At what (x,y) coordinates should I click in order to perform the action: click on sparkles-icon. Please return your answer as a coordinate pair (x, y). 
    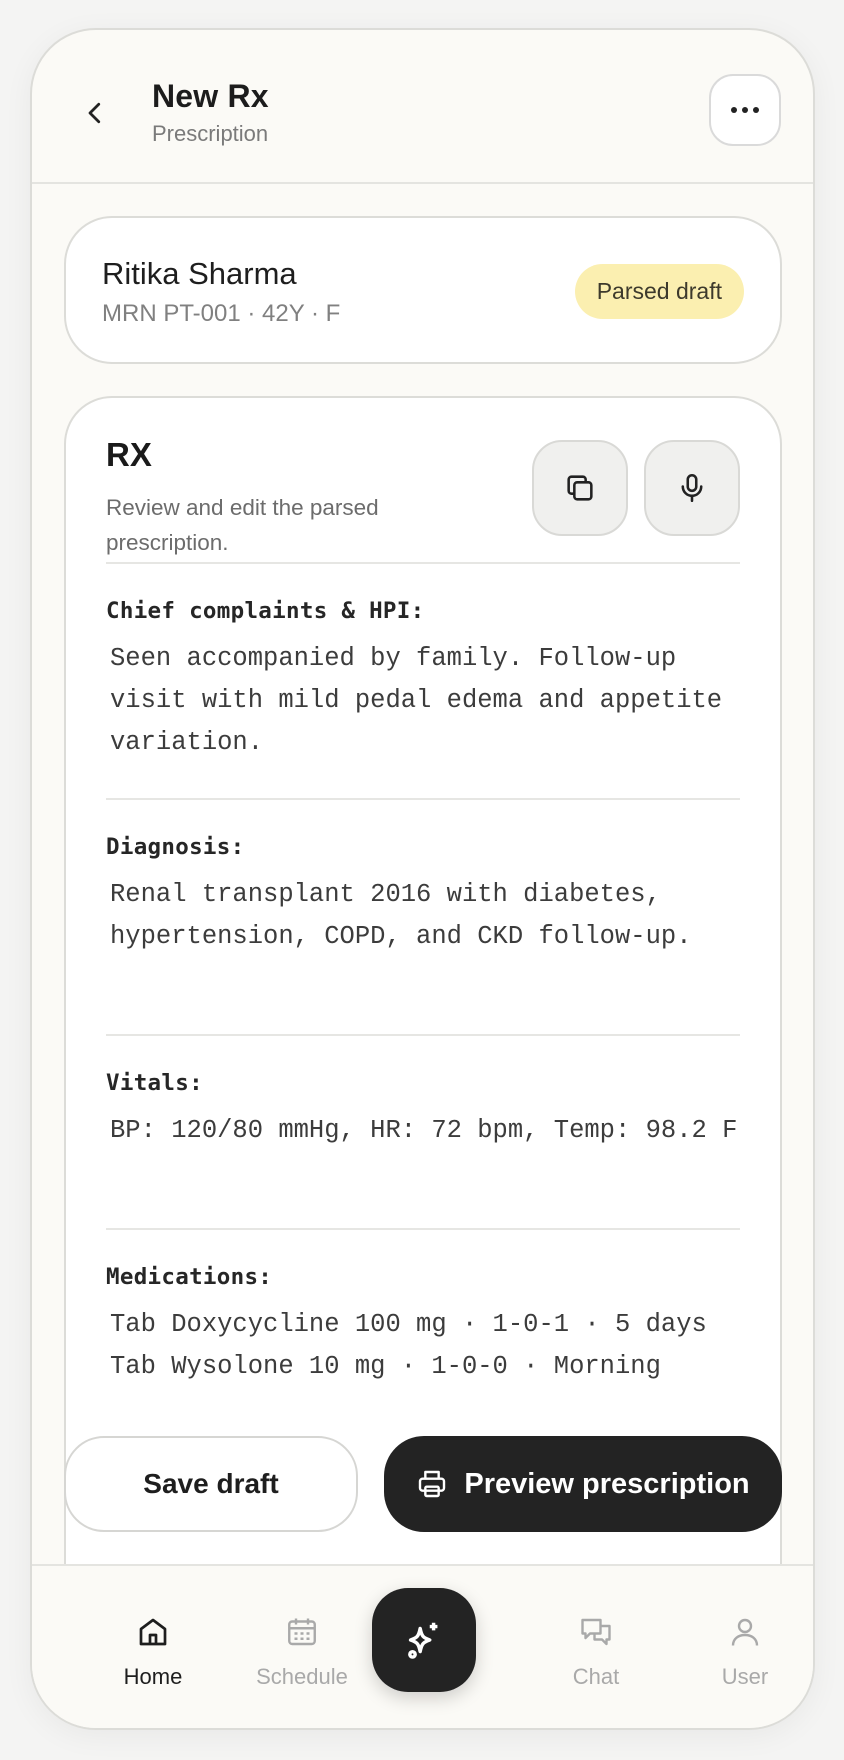
    Looking at the image, I should click on (423, 1640).